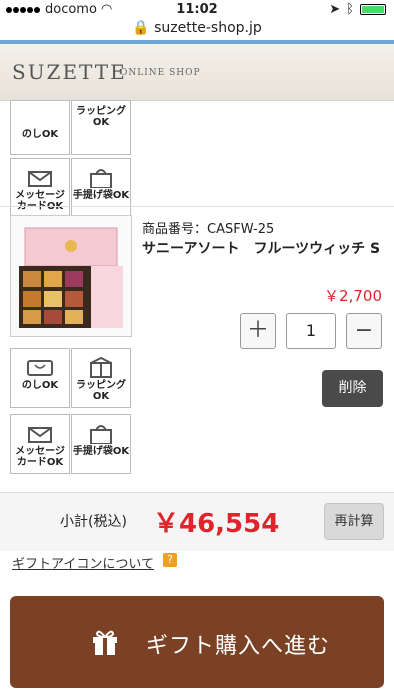 This screenshot has height=700, width=394. I want to click on recalculate-button: 再計算, so click(354, 521).